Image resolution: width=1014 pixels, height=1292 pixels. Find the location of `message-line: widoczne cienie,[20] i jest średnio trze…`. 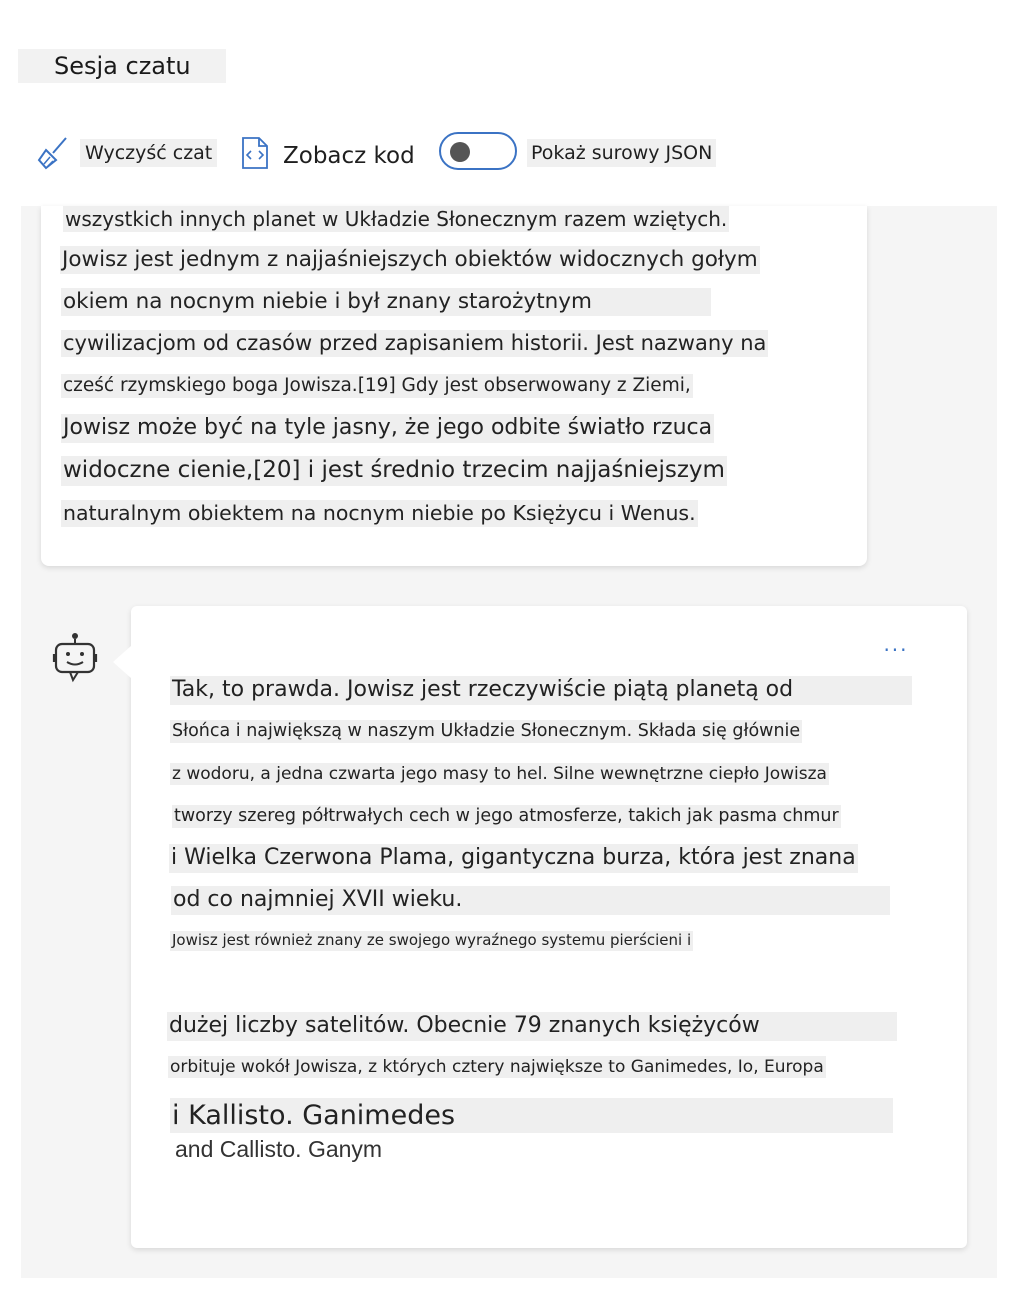

message-line: widoczne cienie,[20] i jest średnio trze… is located at coordinates (394, 471).